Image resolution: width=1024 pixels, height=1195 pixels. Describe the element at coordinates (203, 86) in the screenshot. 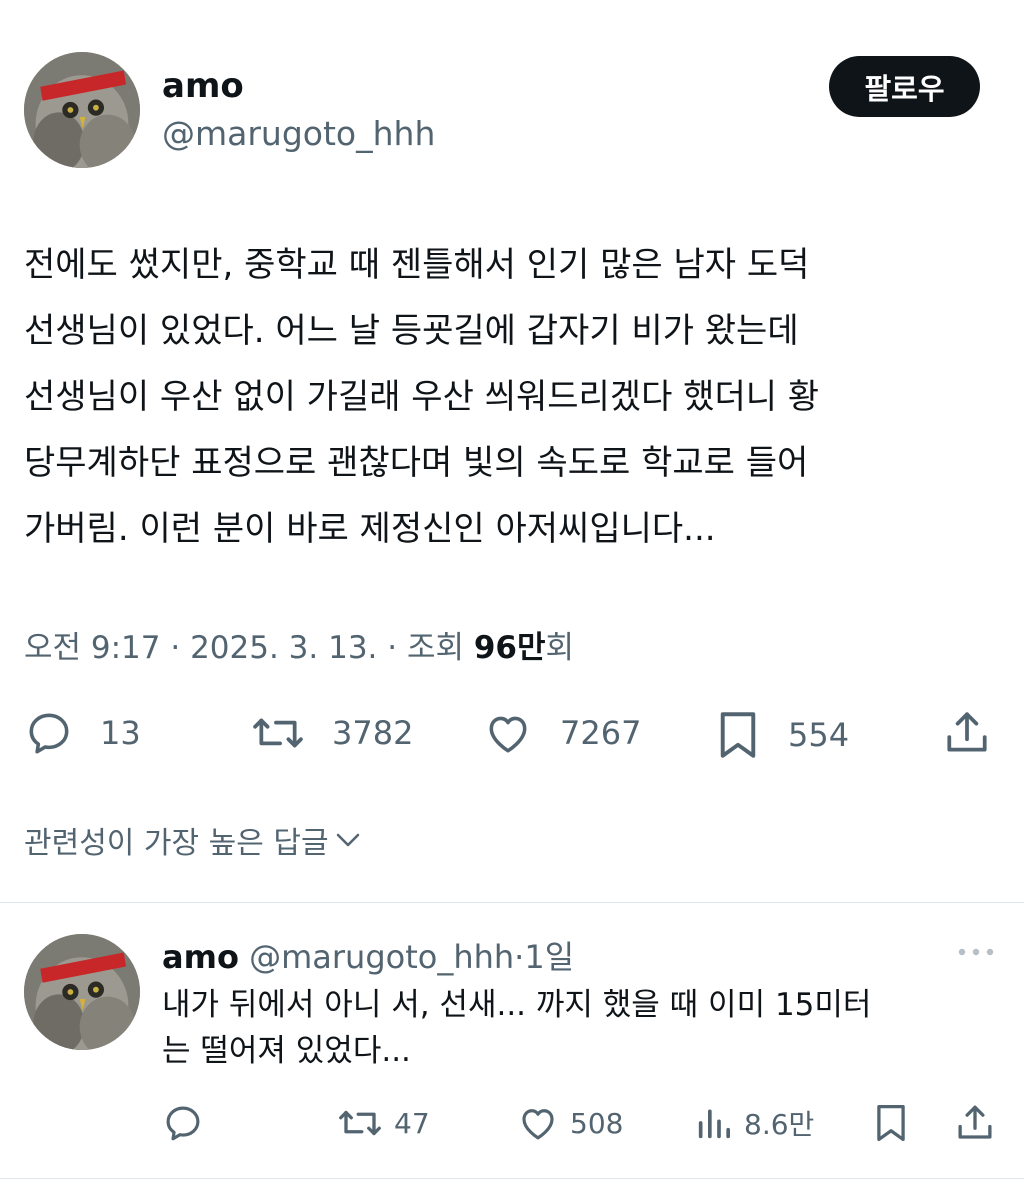

I see `author-name: amo` at that location.